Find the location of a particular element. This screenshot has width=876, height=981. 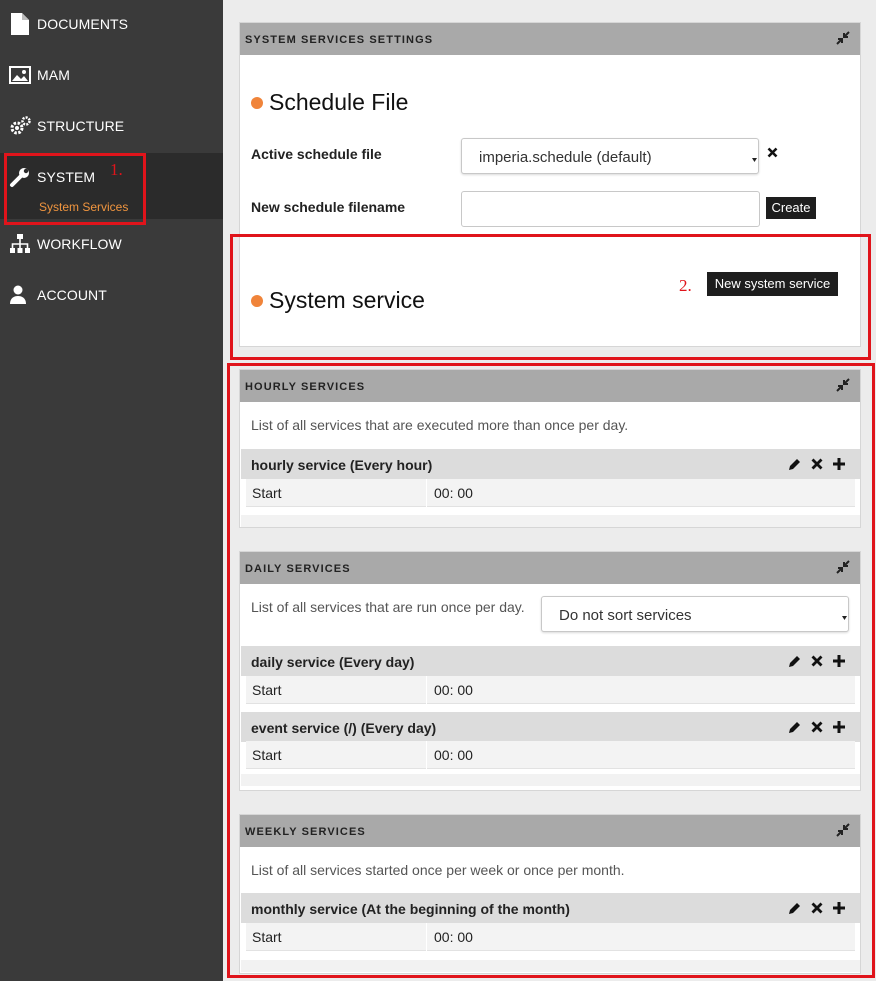

sidebar-item-structure: STRUCTURE is located at coordinates (111, 127).